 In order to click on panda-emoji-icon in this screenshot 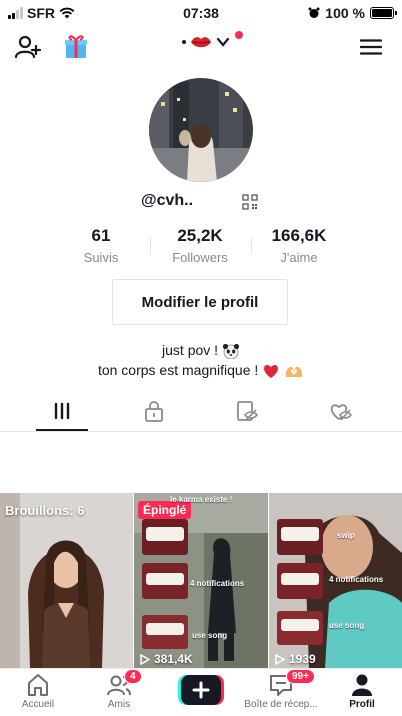, I will do `click(231, 352)`.